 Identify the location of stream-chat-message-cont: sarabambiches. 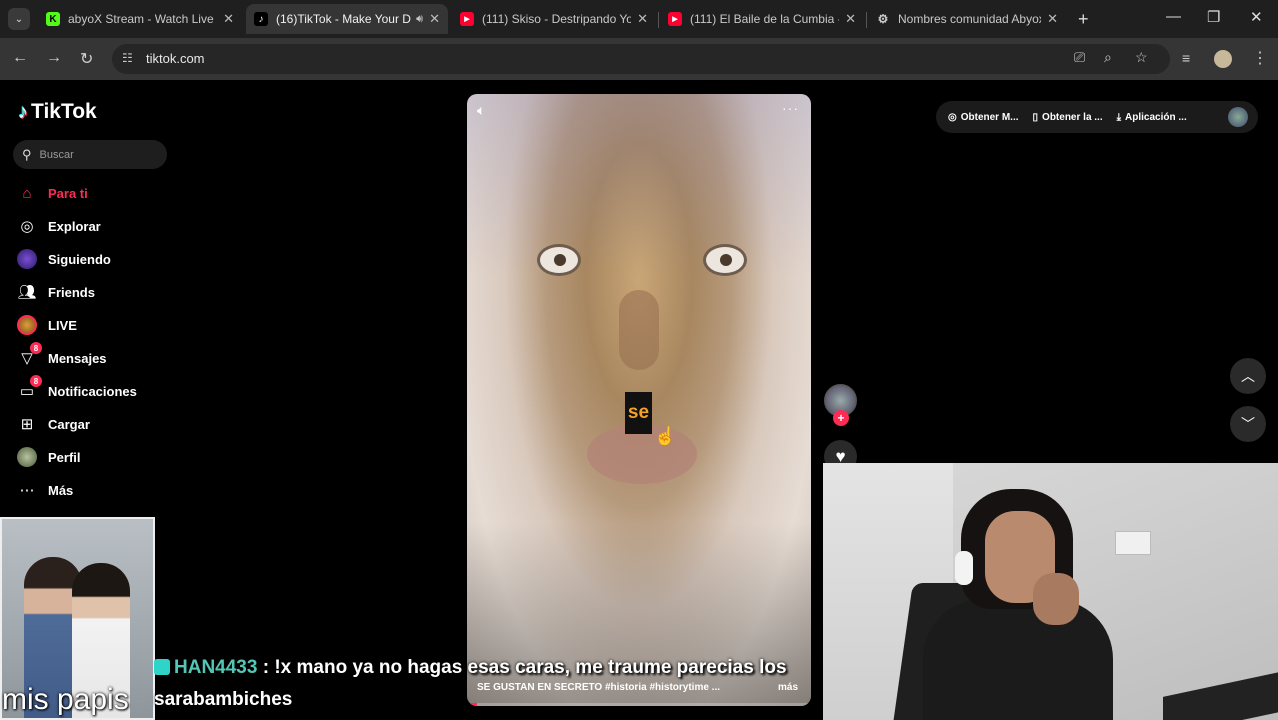
(223, 699).